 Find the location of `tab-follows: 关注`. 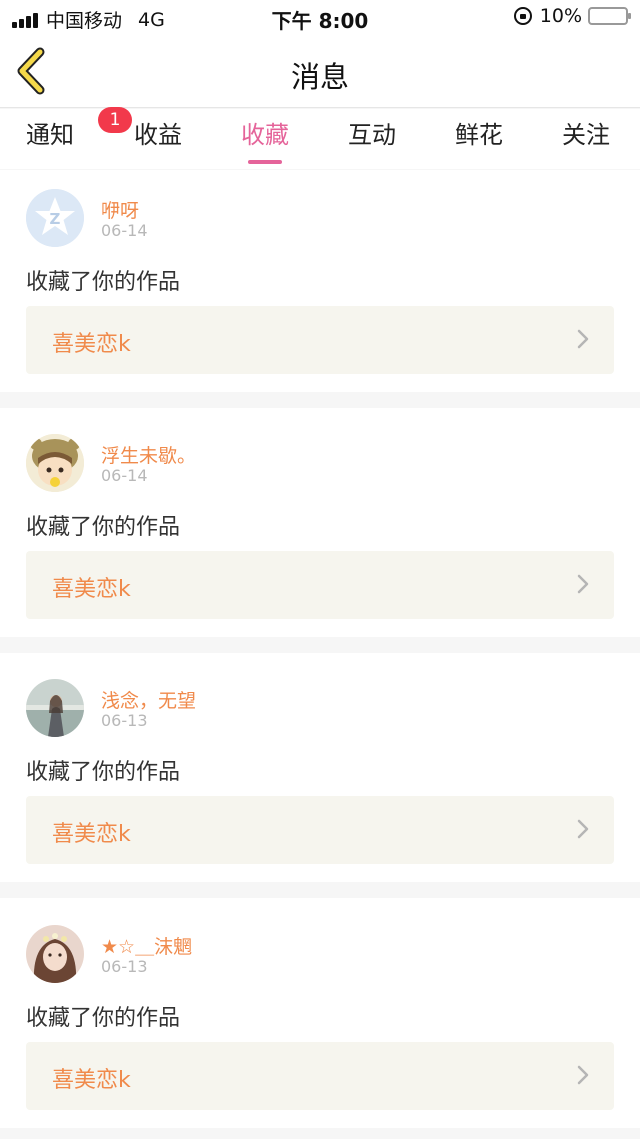

tab-follows: 关注 is located at coordinates (586, 132).